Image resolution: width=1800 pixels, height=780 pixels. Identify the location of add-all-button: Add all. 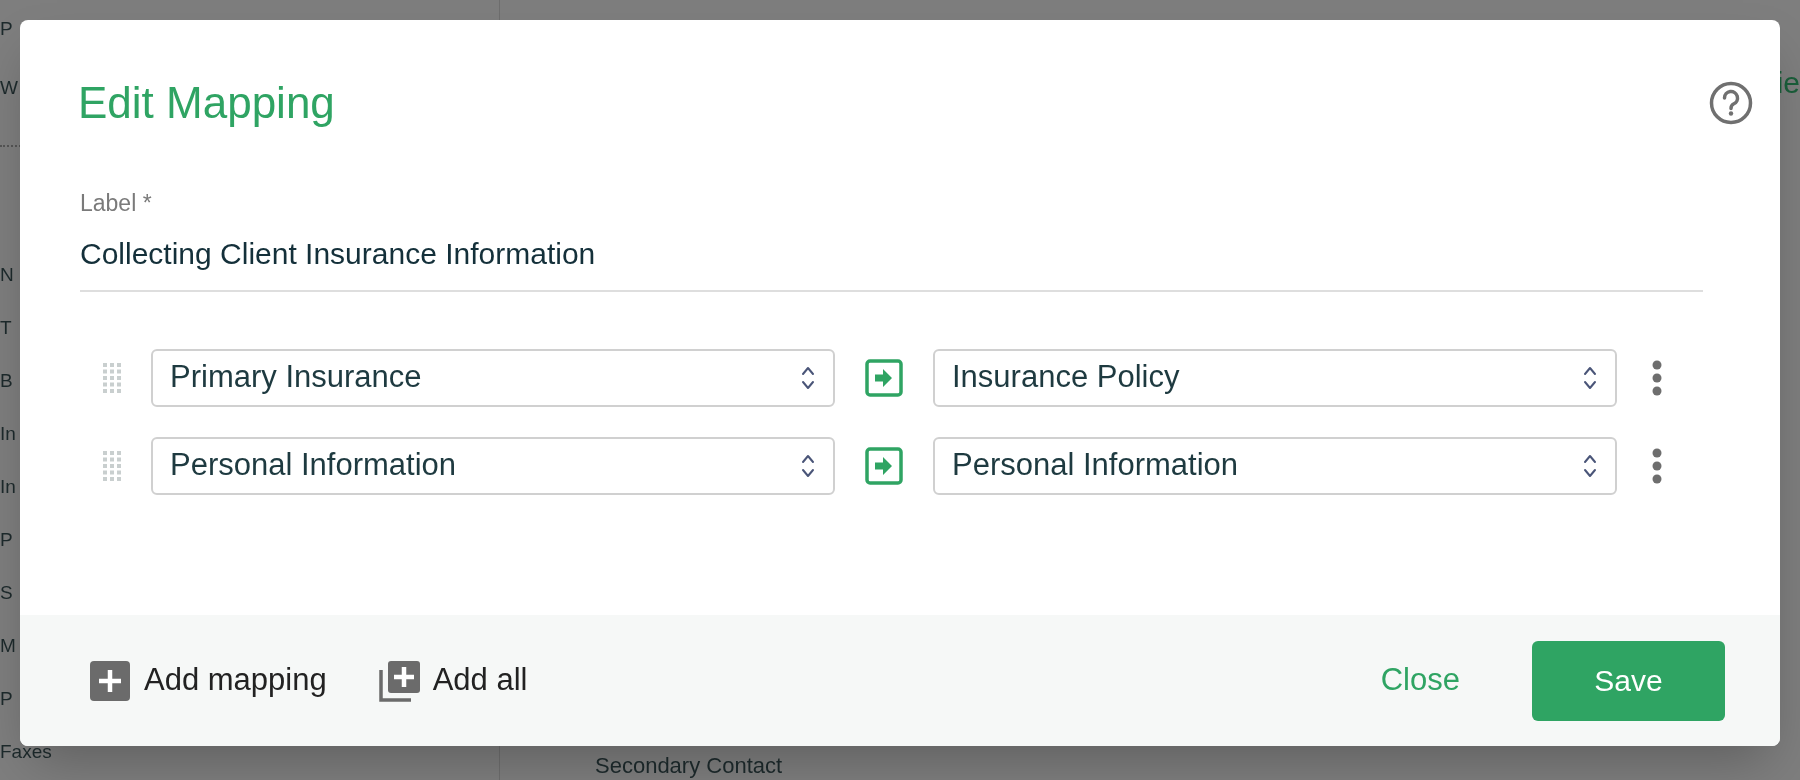
(453, 680).